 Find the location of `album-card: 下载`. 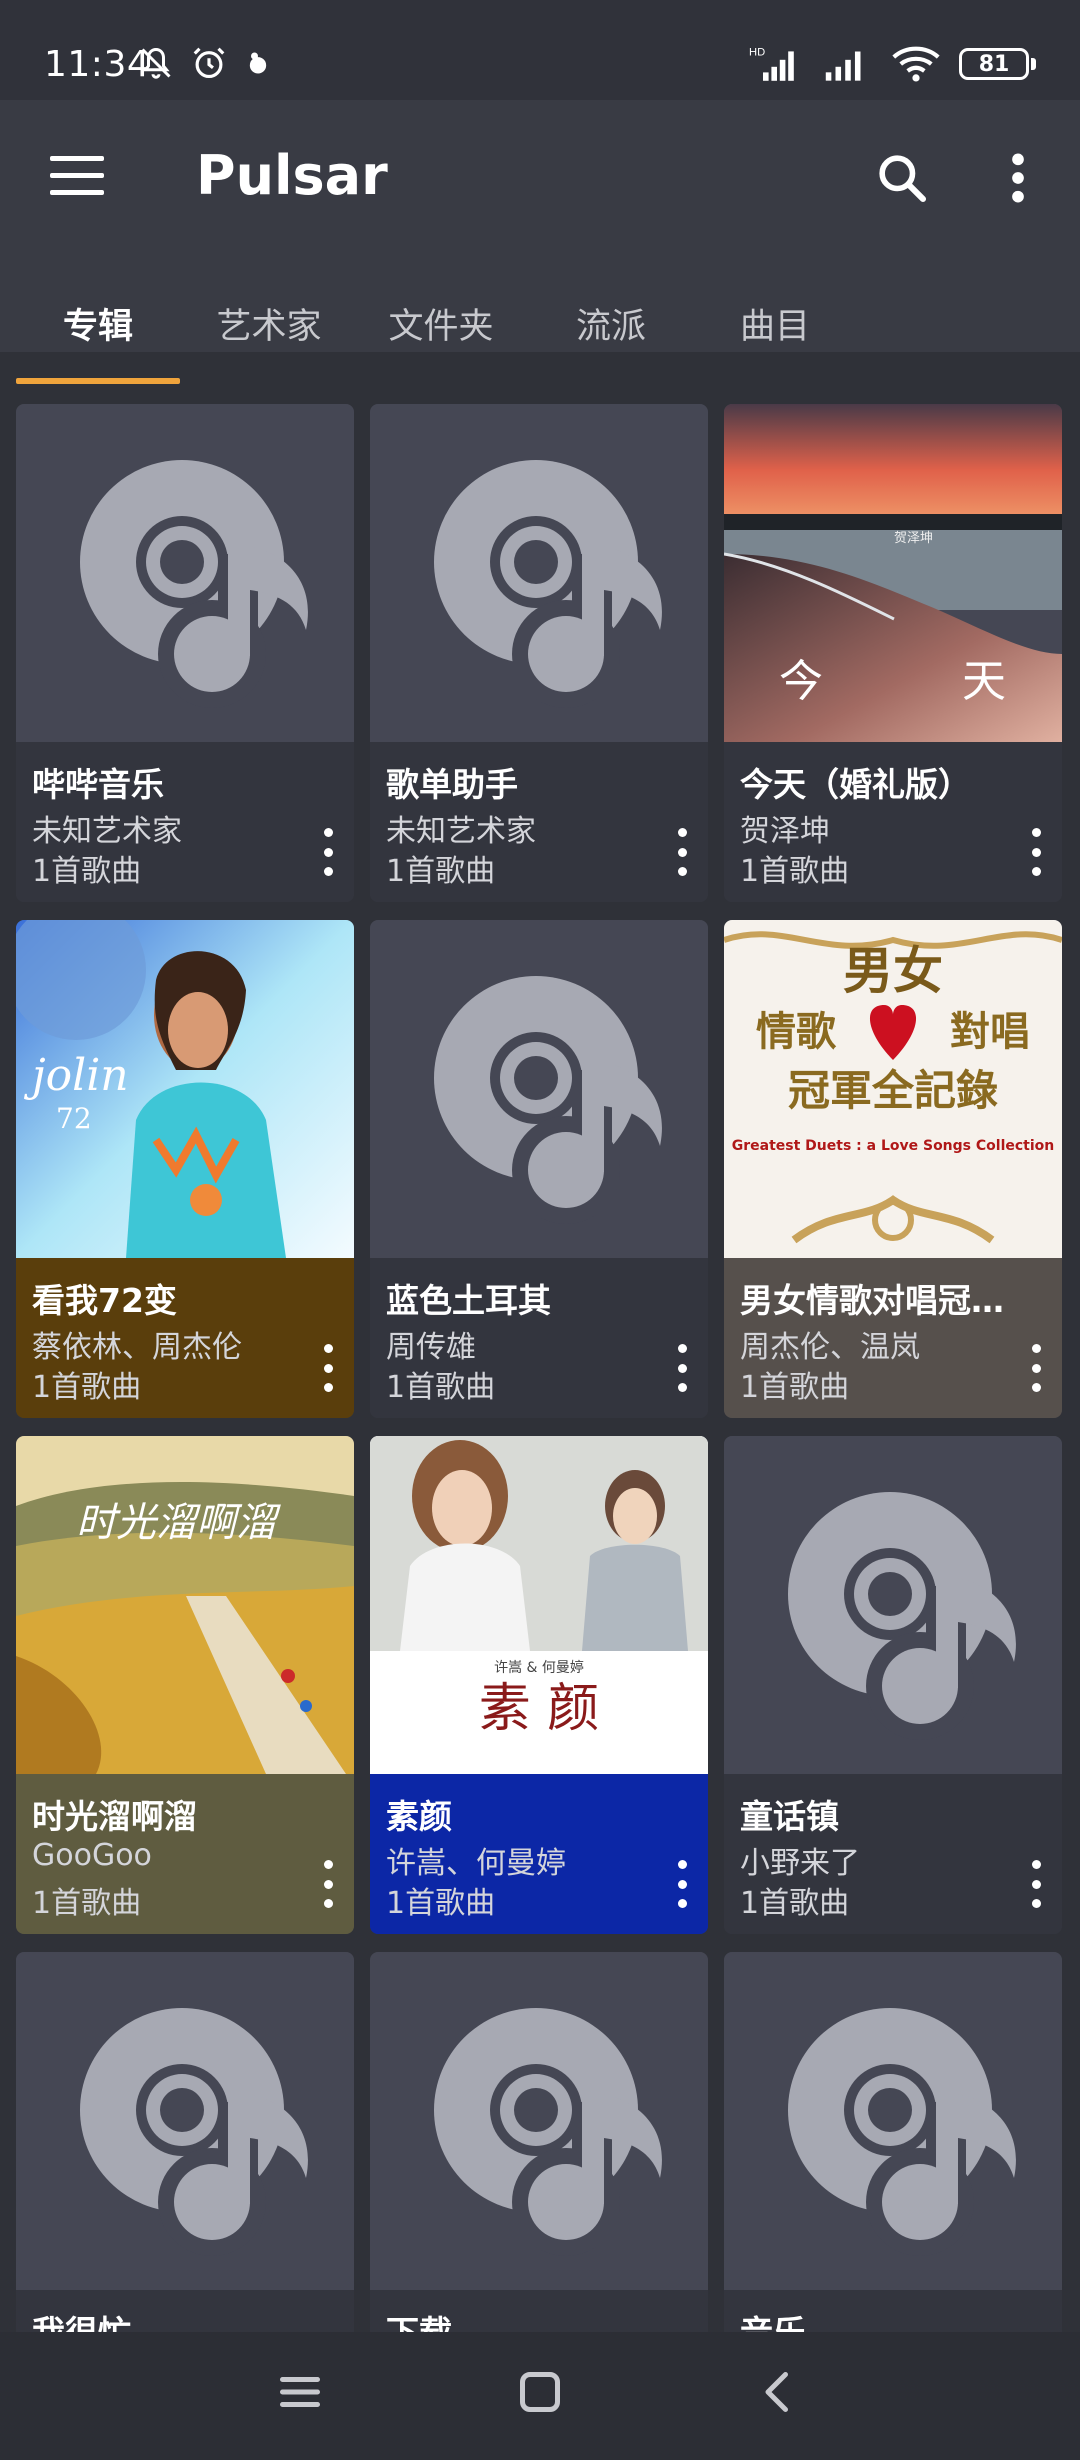

album-card: 下载 is located at coordinates (539, 2142).